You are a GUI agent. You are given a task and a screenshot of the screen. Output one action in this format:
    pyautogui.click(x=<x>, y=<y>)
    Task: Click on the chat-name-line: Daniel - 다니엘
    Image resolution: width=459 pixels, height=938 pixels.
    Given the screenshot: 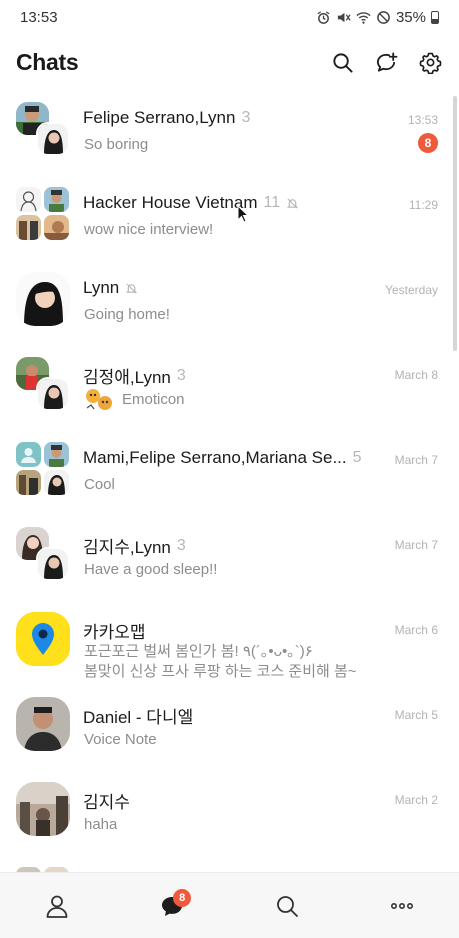 What is the action you would take?
    pyautogui.click(x=138, y=715)
    